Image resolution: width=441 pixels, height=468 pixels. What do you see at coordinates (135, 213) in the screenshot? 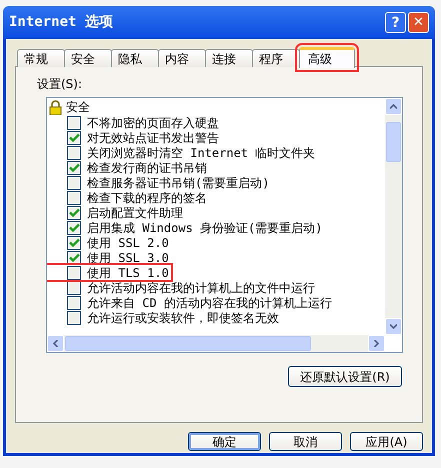
I see `setting-label: 启动配置文件助理` at bounding box center [135, 213].